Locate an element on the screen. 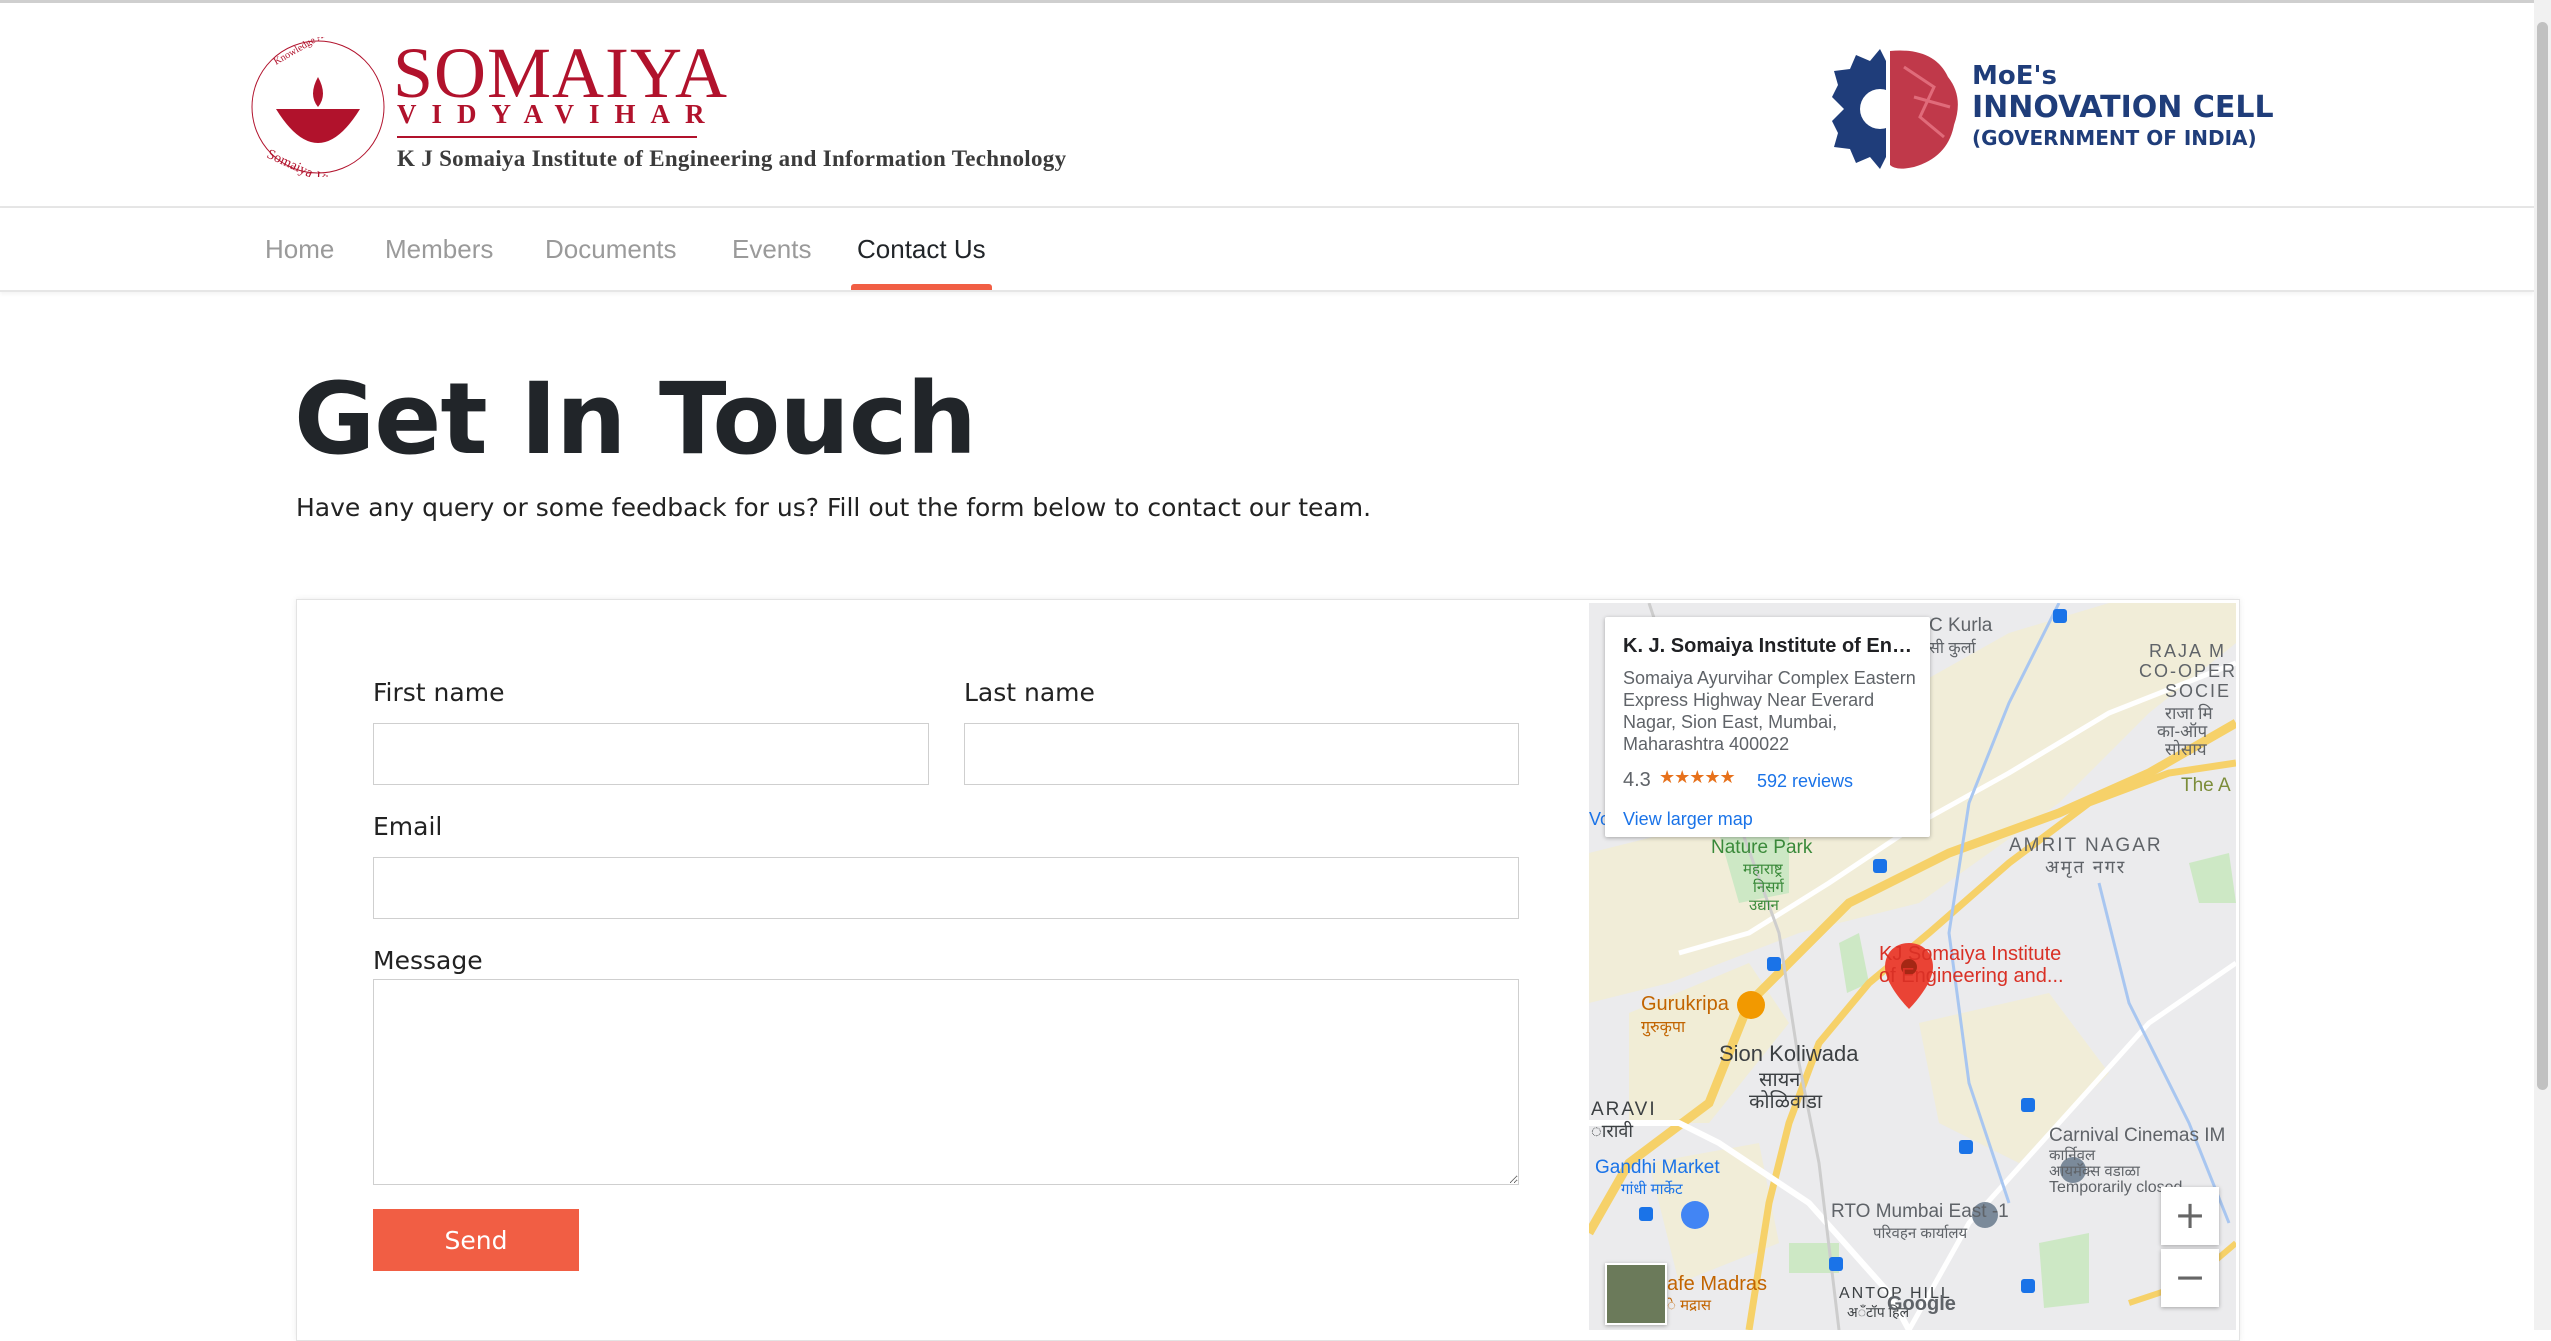  map-label-cafe: afe Madras is located at coordinates (1717, 1284).